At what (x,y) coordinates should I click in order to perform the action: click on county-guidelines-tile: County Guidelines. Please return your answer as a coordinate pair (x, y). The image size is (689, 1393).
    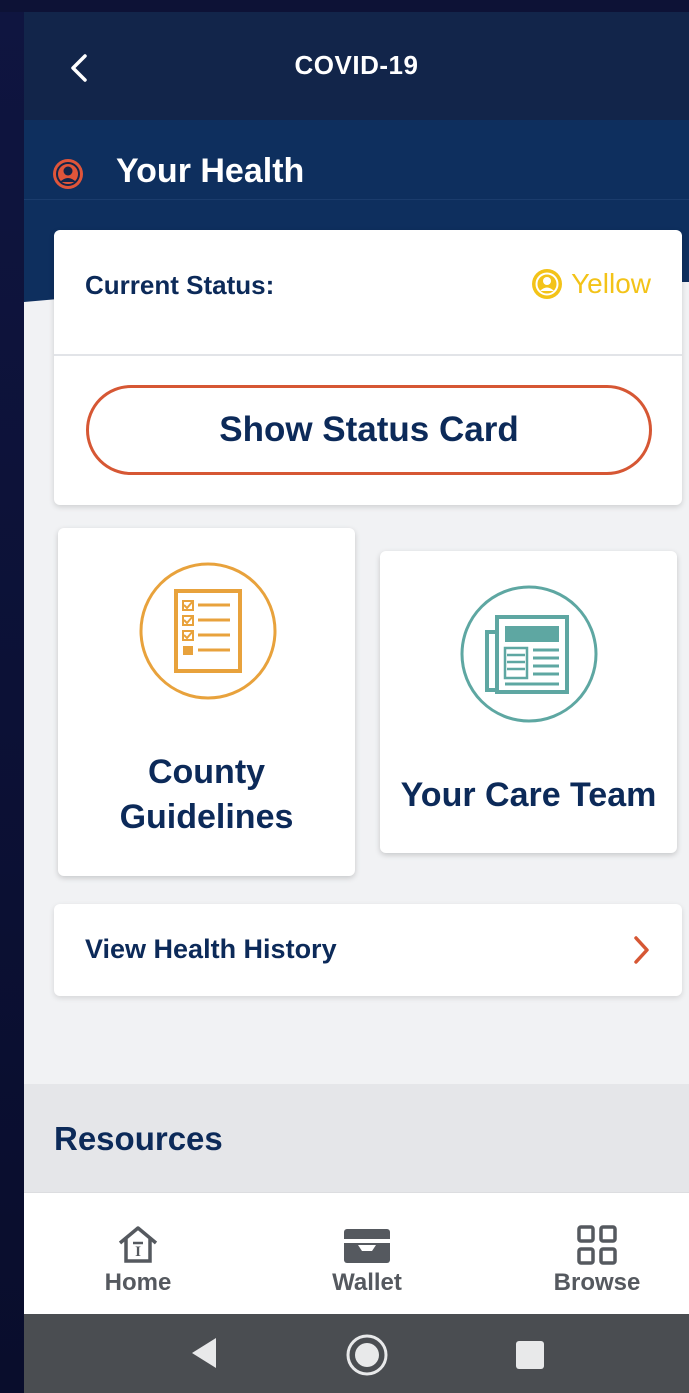
    Looking at the image, I should click on (206, 702).